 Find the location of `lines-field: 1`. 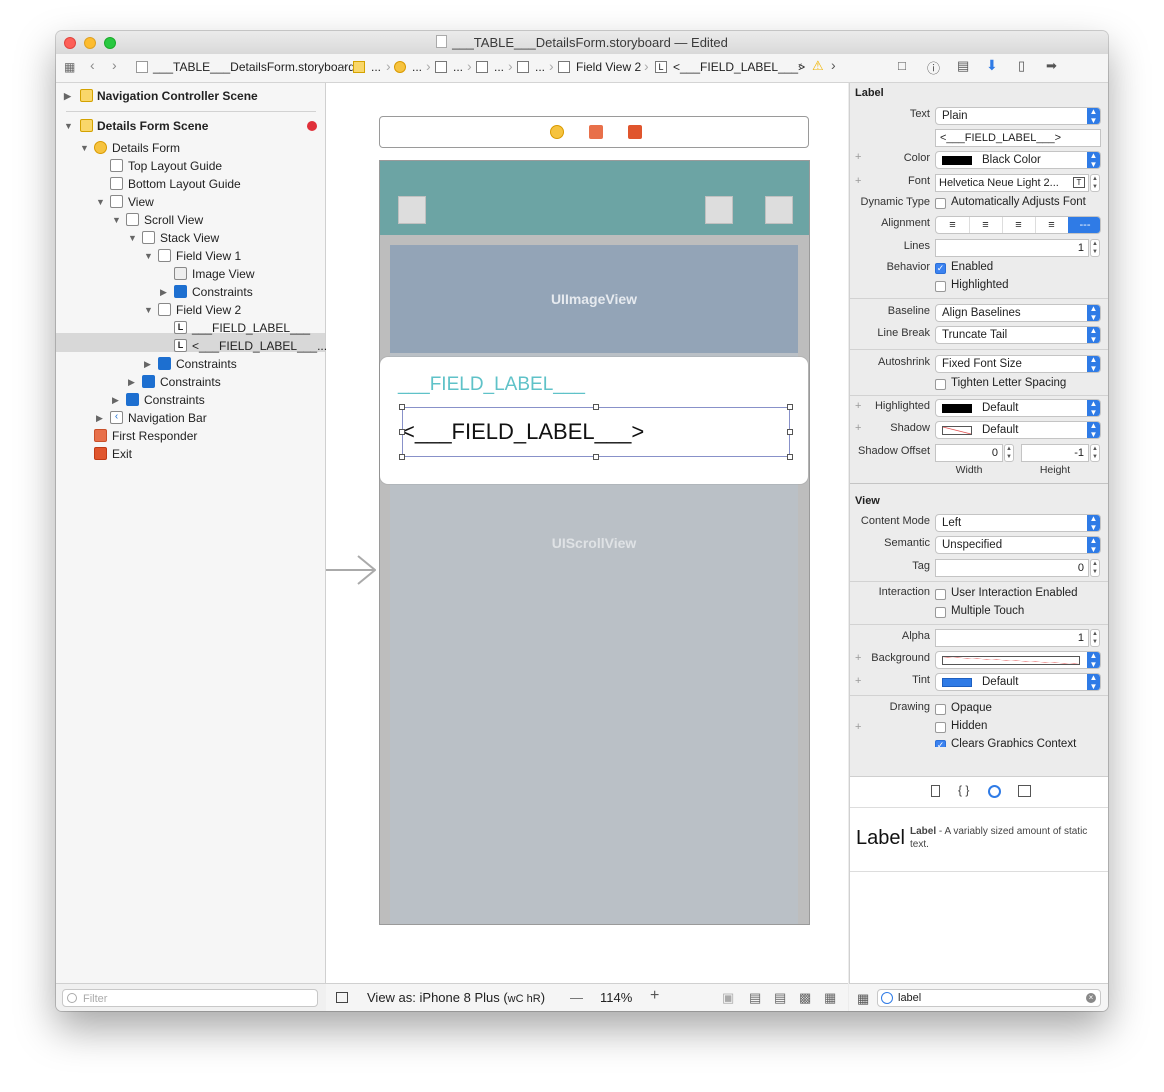

lines-field: 1 is located at coordinates (1012, 248).